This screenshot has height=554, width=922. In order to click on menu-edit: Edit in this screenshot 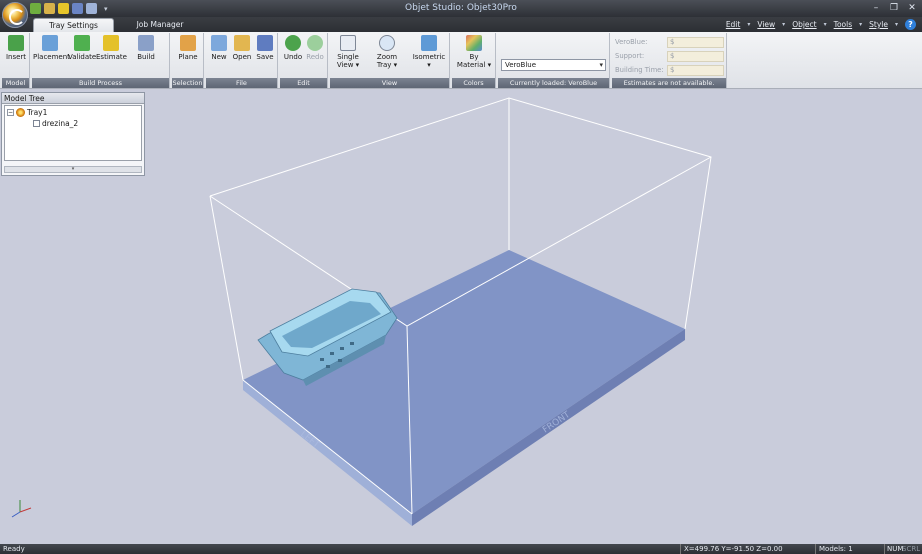, I will do `click(733, 24)`.